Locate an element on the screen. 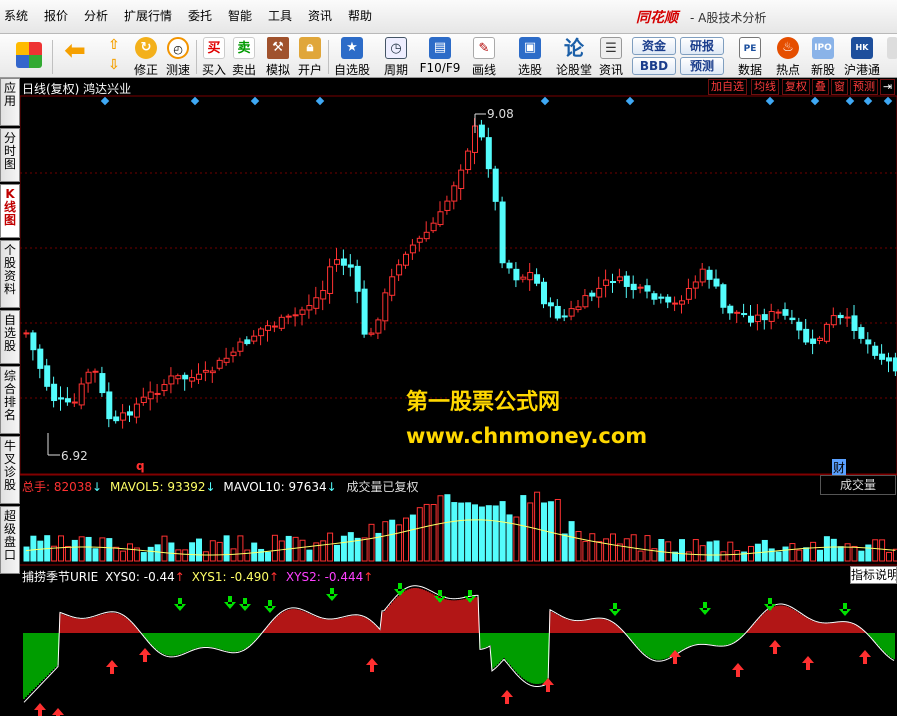  menu-smart: 智能 is located at coordinates (240, 15).